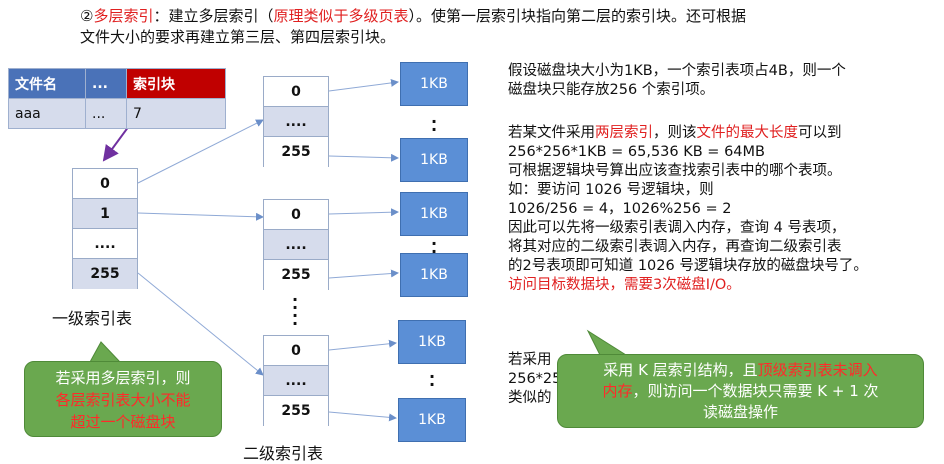 The image size is (944, 464). I want to click on right-callout-highlight: 顶级索引表未调入, so click(817, 370).